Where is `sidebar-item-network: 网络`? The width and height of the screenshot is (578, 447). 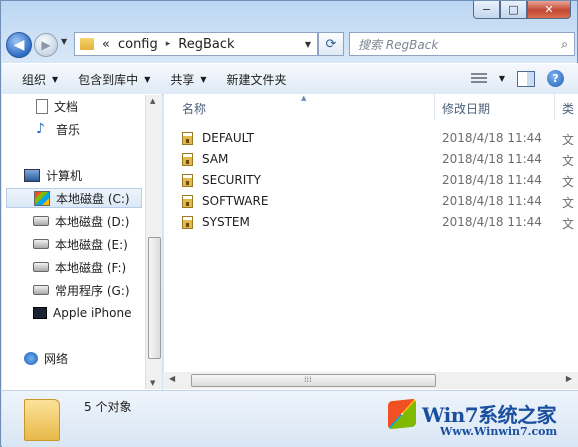 sidebar-item-network: 网络 is located at coordinates (46, 358).